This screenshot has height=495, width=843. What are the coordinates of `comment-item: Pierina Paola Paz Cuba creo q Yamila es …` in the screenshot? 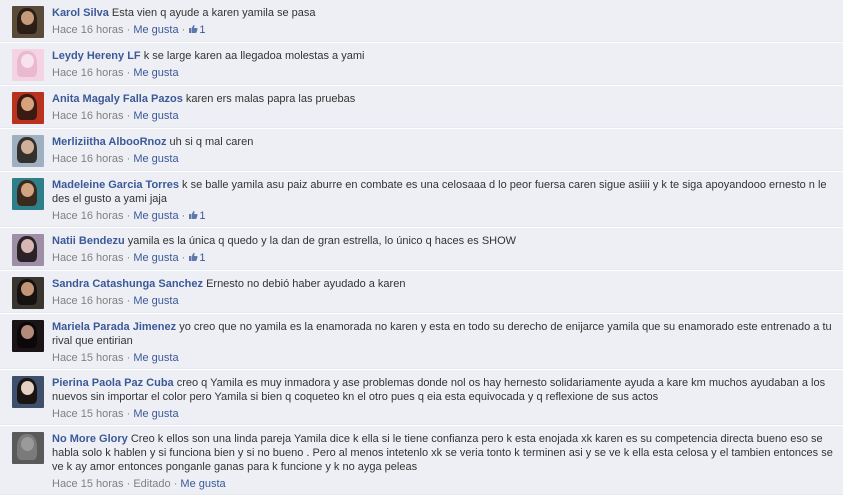 It's located at (421, 397).